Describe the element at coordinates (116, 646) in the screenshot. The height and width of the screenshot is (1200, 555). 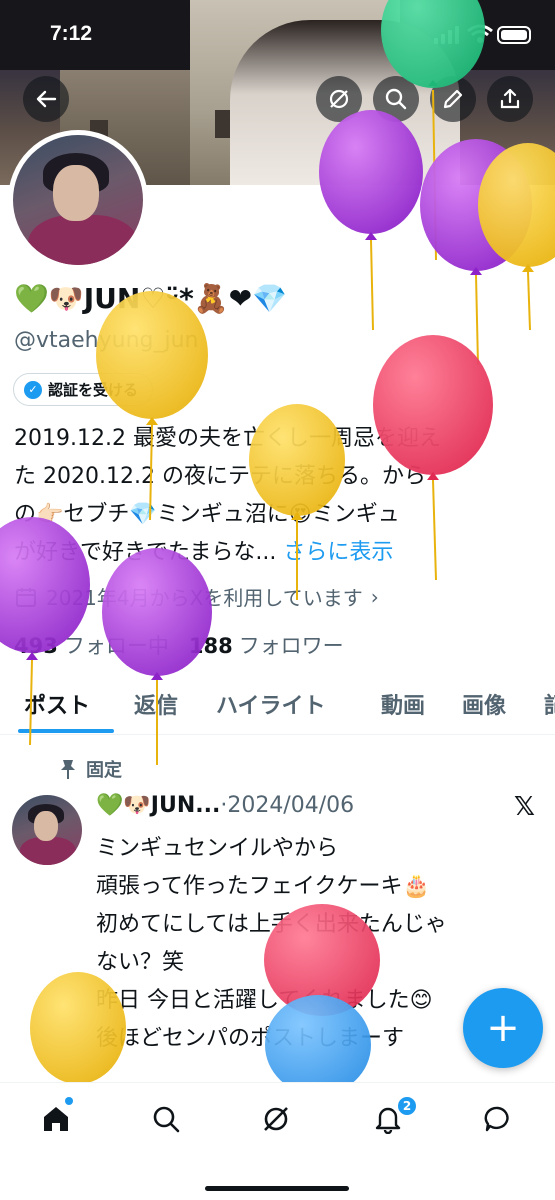
I see `following-label: フォロー中` at that location.